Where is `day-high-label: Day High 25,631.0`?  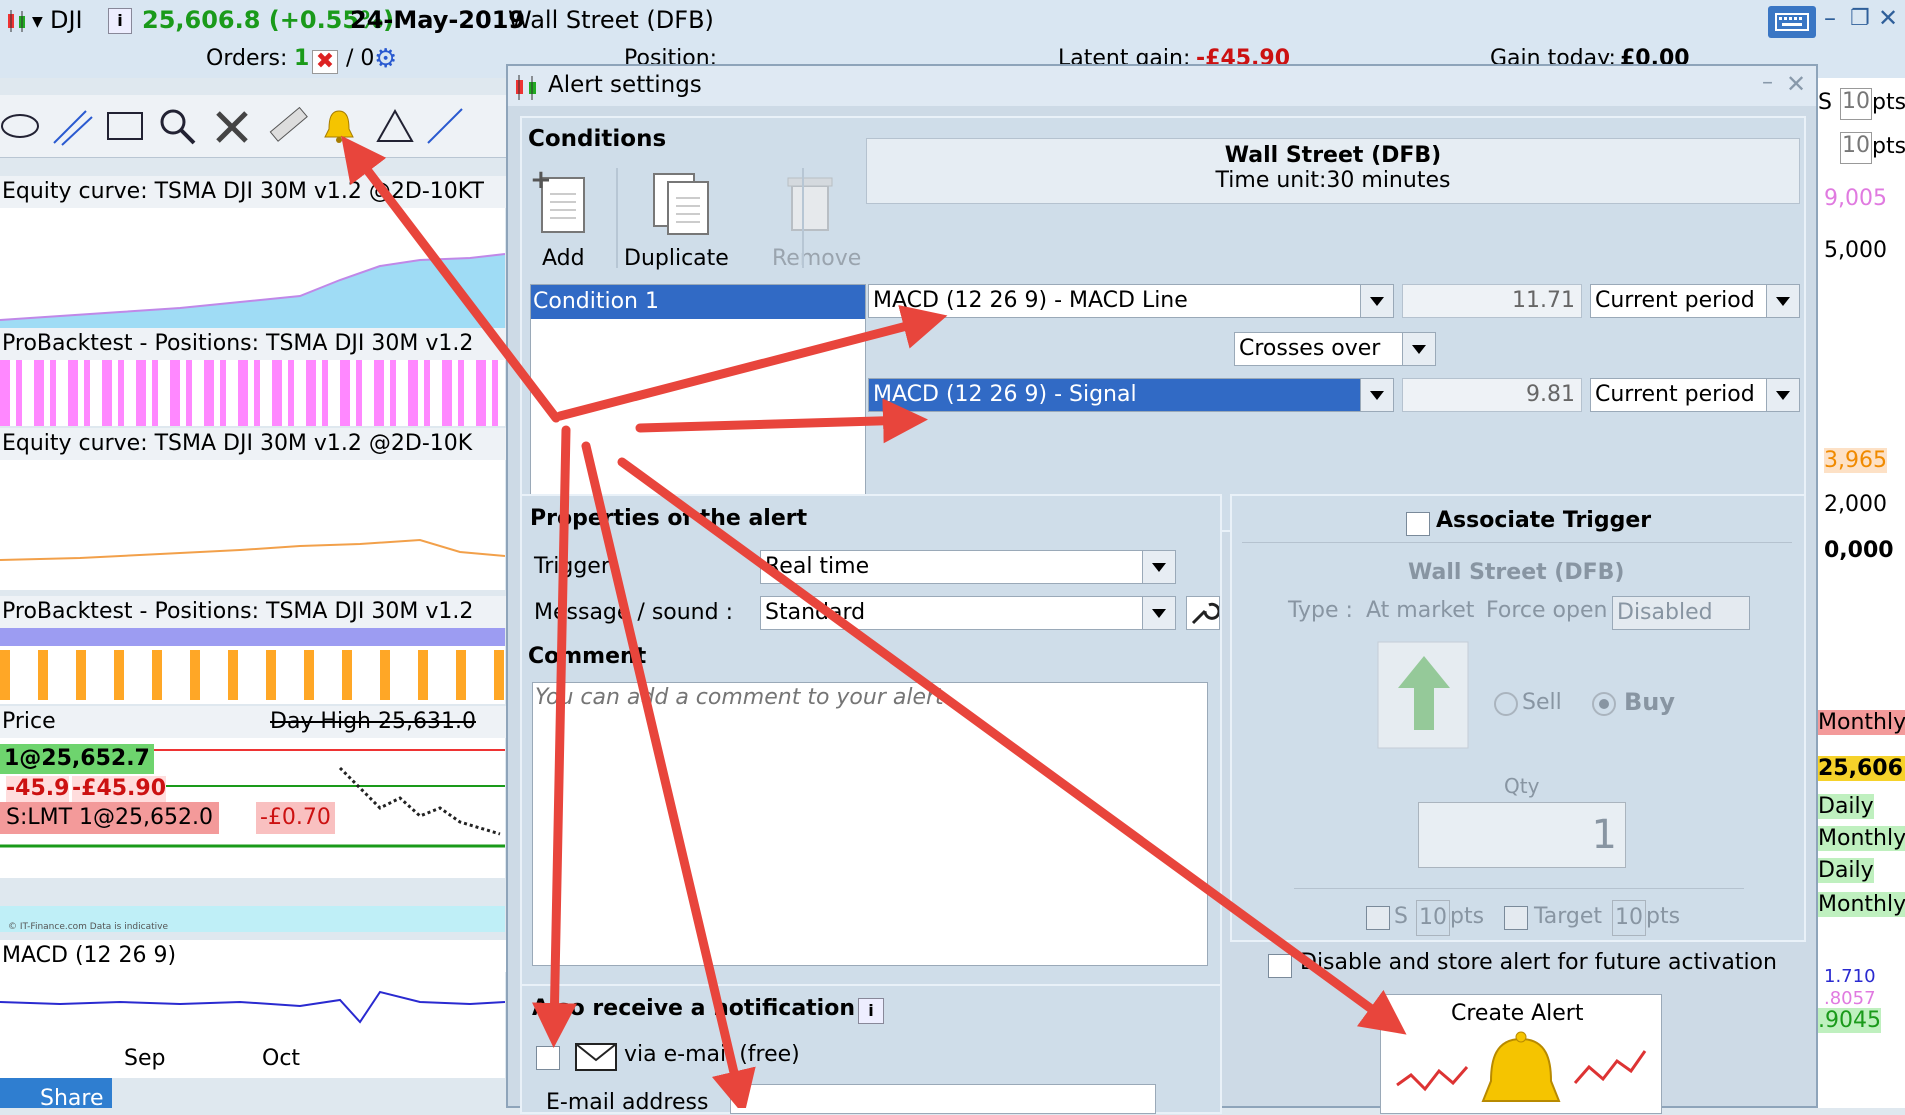
day-high-label: Day High 25,631.0 is located at coordinates (373, 721).